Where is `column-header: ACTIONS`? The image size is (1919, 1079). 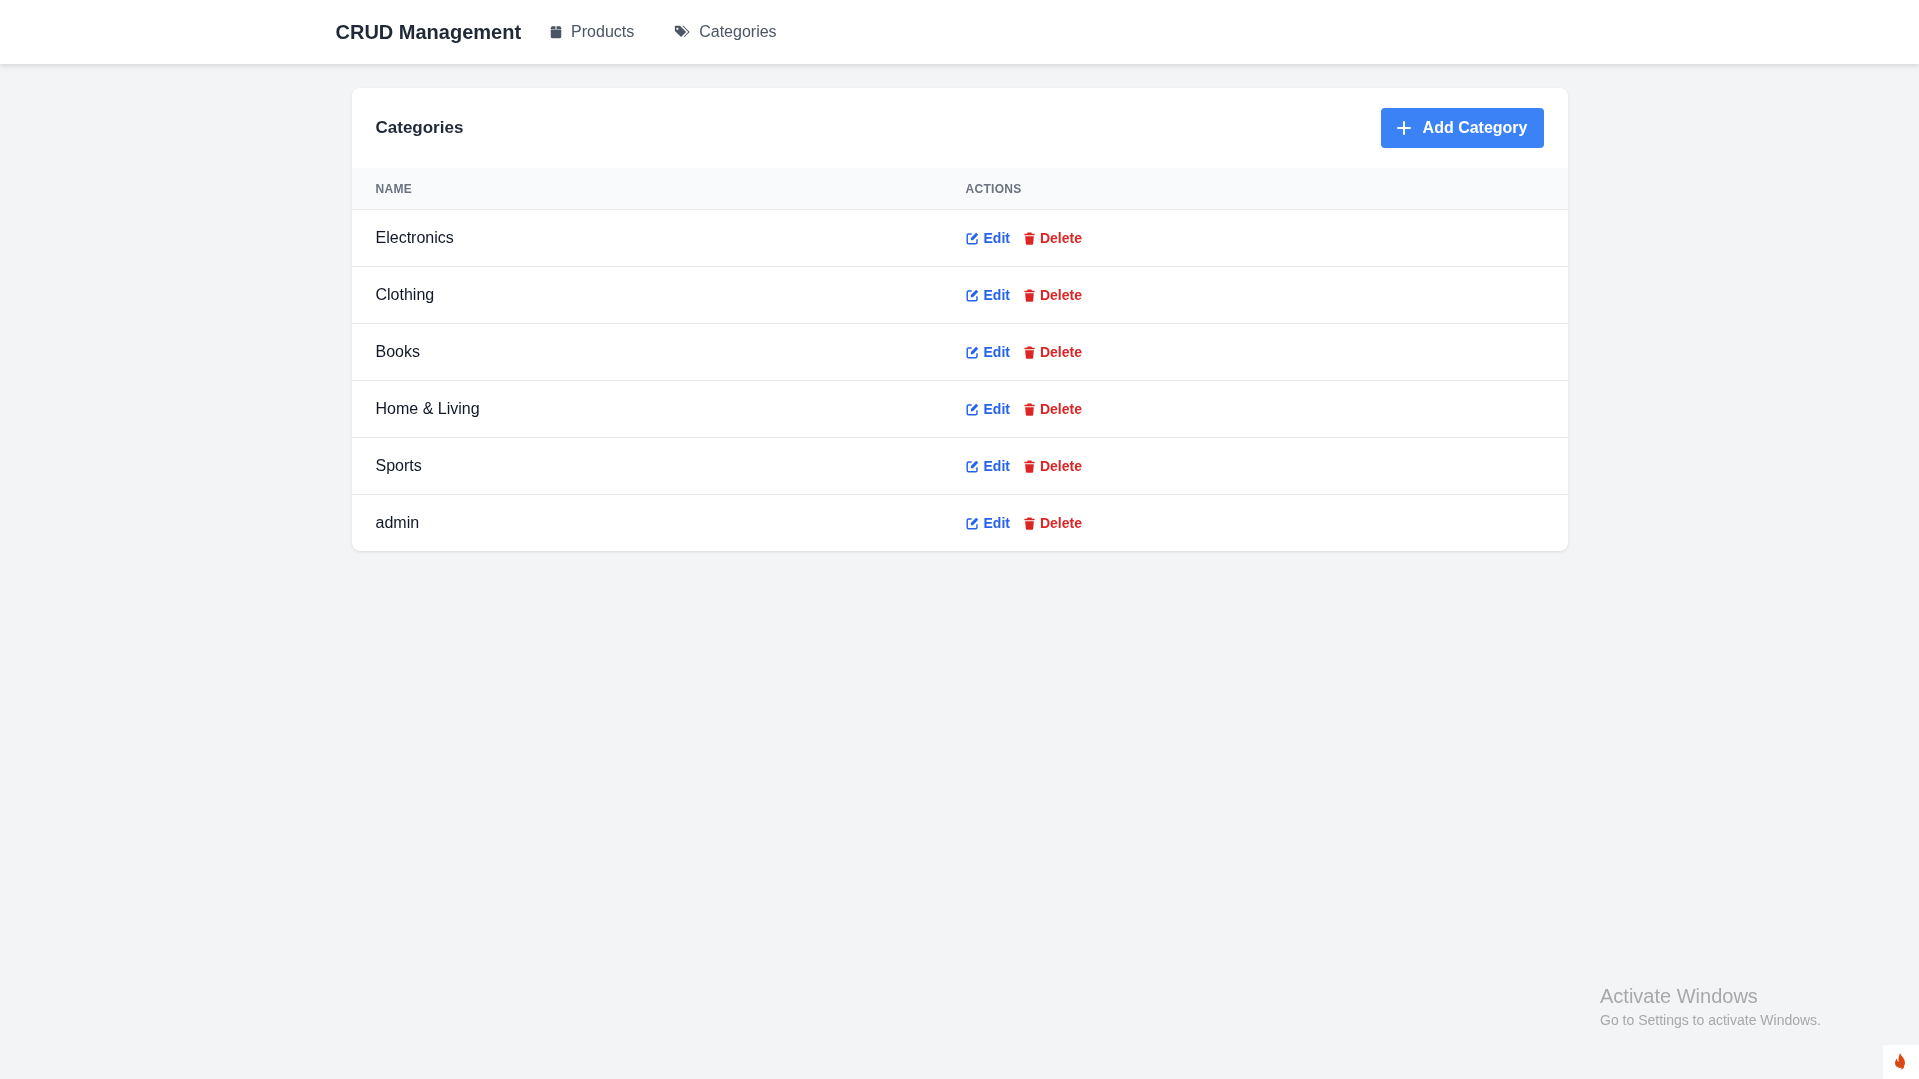
column-header: ACTIONS is located at coordinates (993, 188).